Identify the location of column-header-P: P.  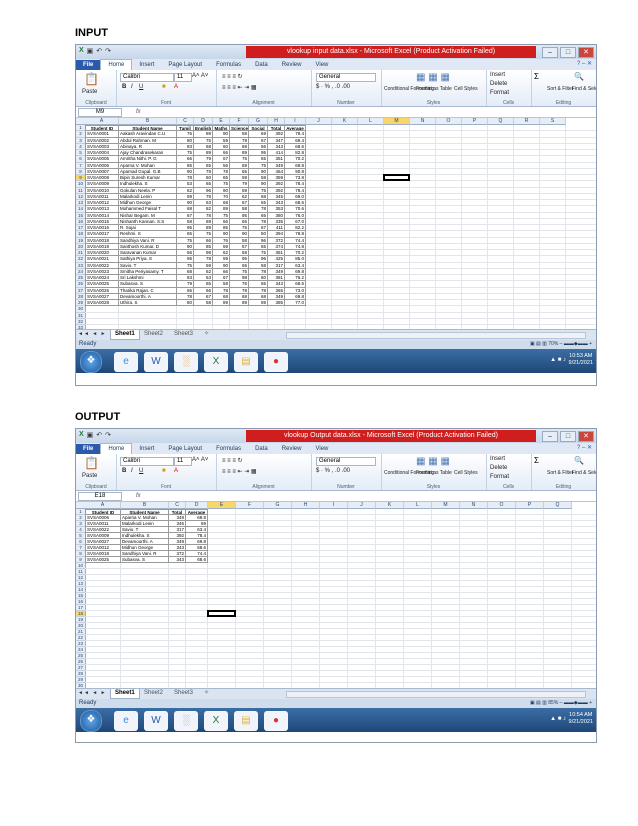
(475, 121).